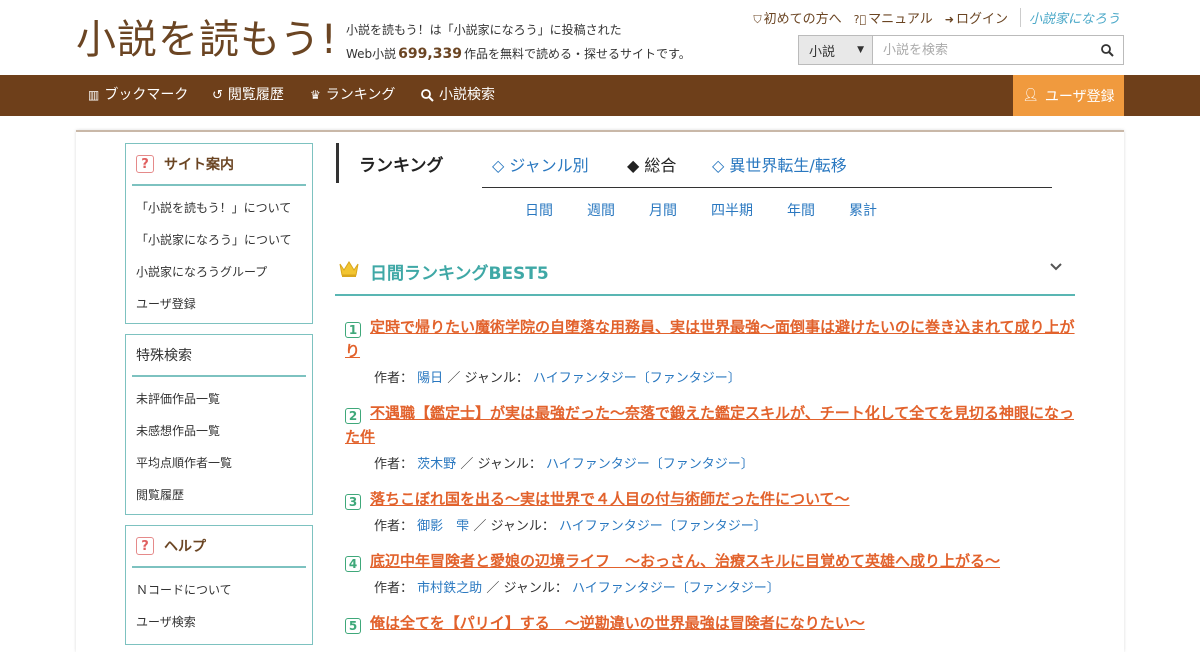  What do you see at coordinates (936, 17) in the screenshot?
I see `top-links: ⛉ 初めての方へ ?⃝ マニュアル ➜ ログイン 小説家になろう` at bounding box center [936, 17].